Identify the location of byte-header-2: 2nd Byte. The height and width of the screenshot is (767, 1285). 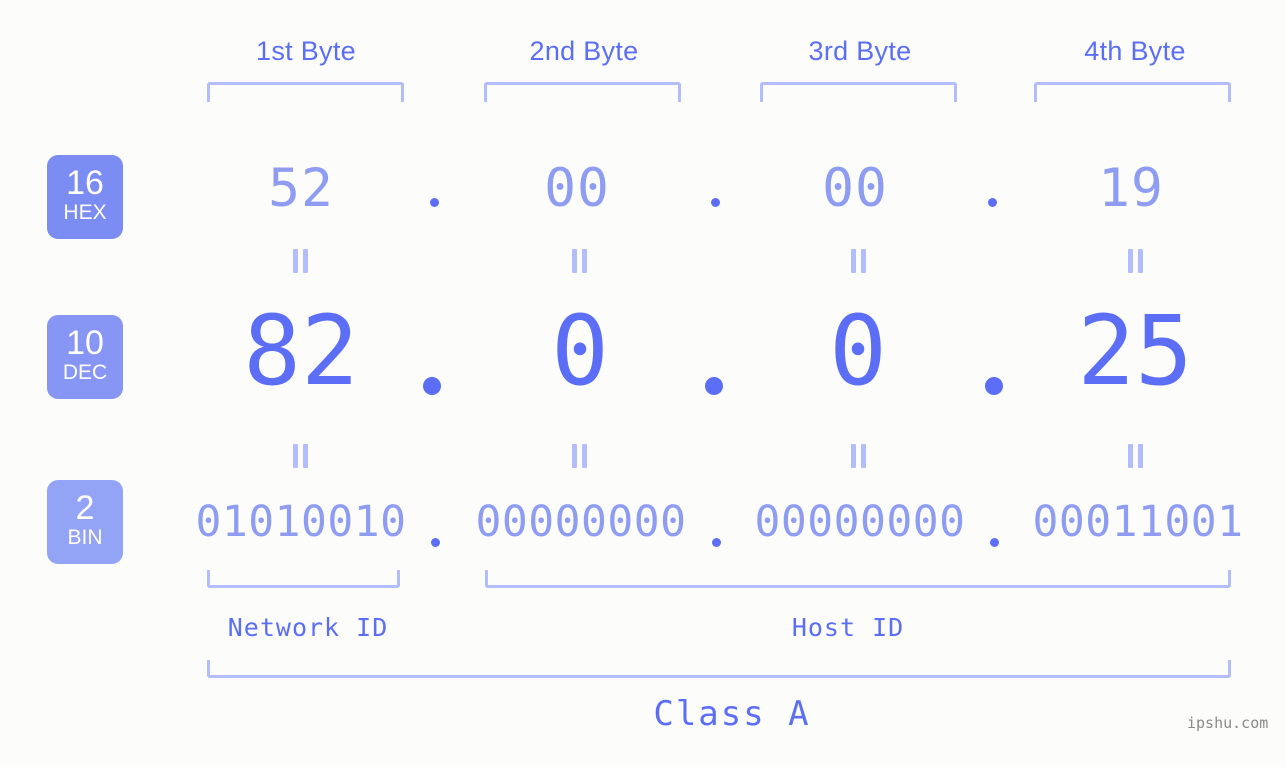
(584, 51).